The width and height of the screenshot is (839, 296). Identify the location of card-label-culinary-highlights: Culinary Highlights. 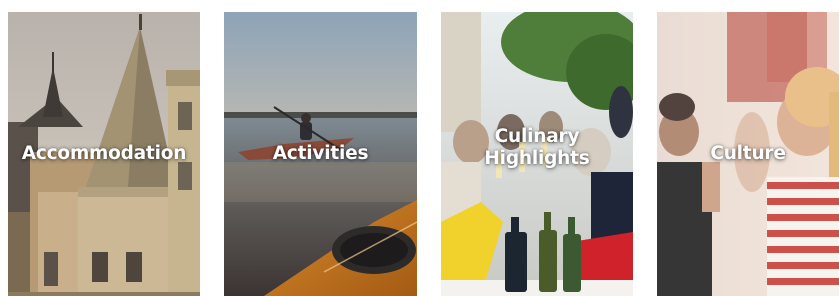
(537, 148).